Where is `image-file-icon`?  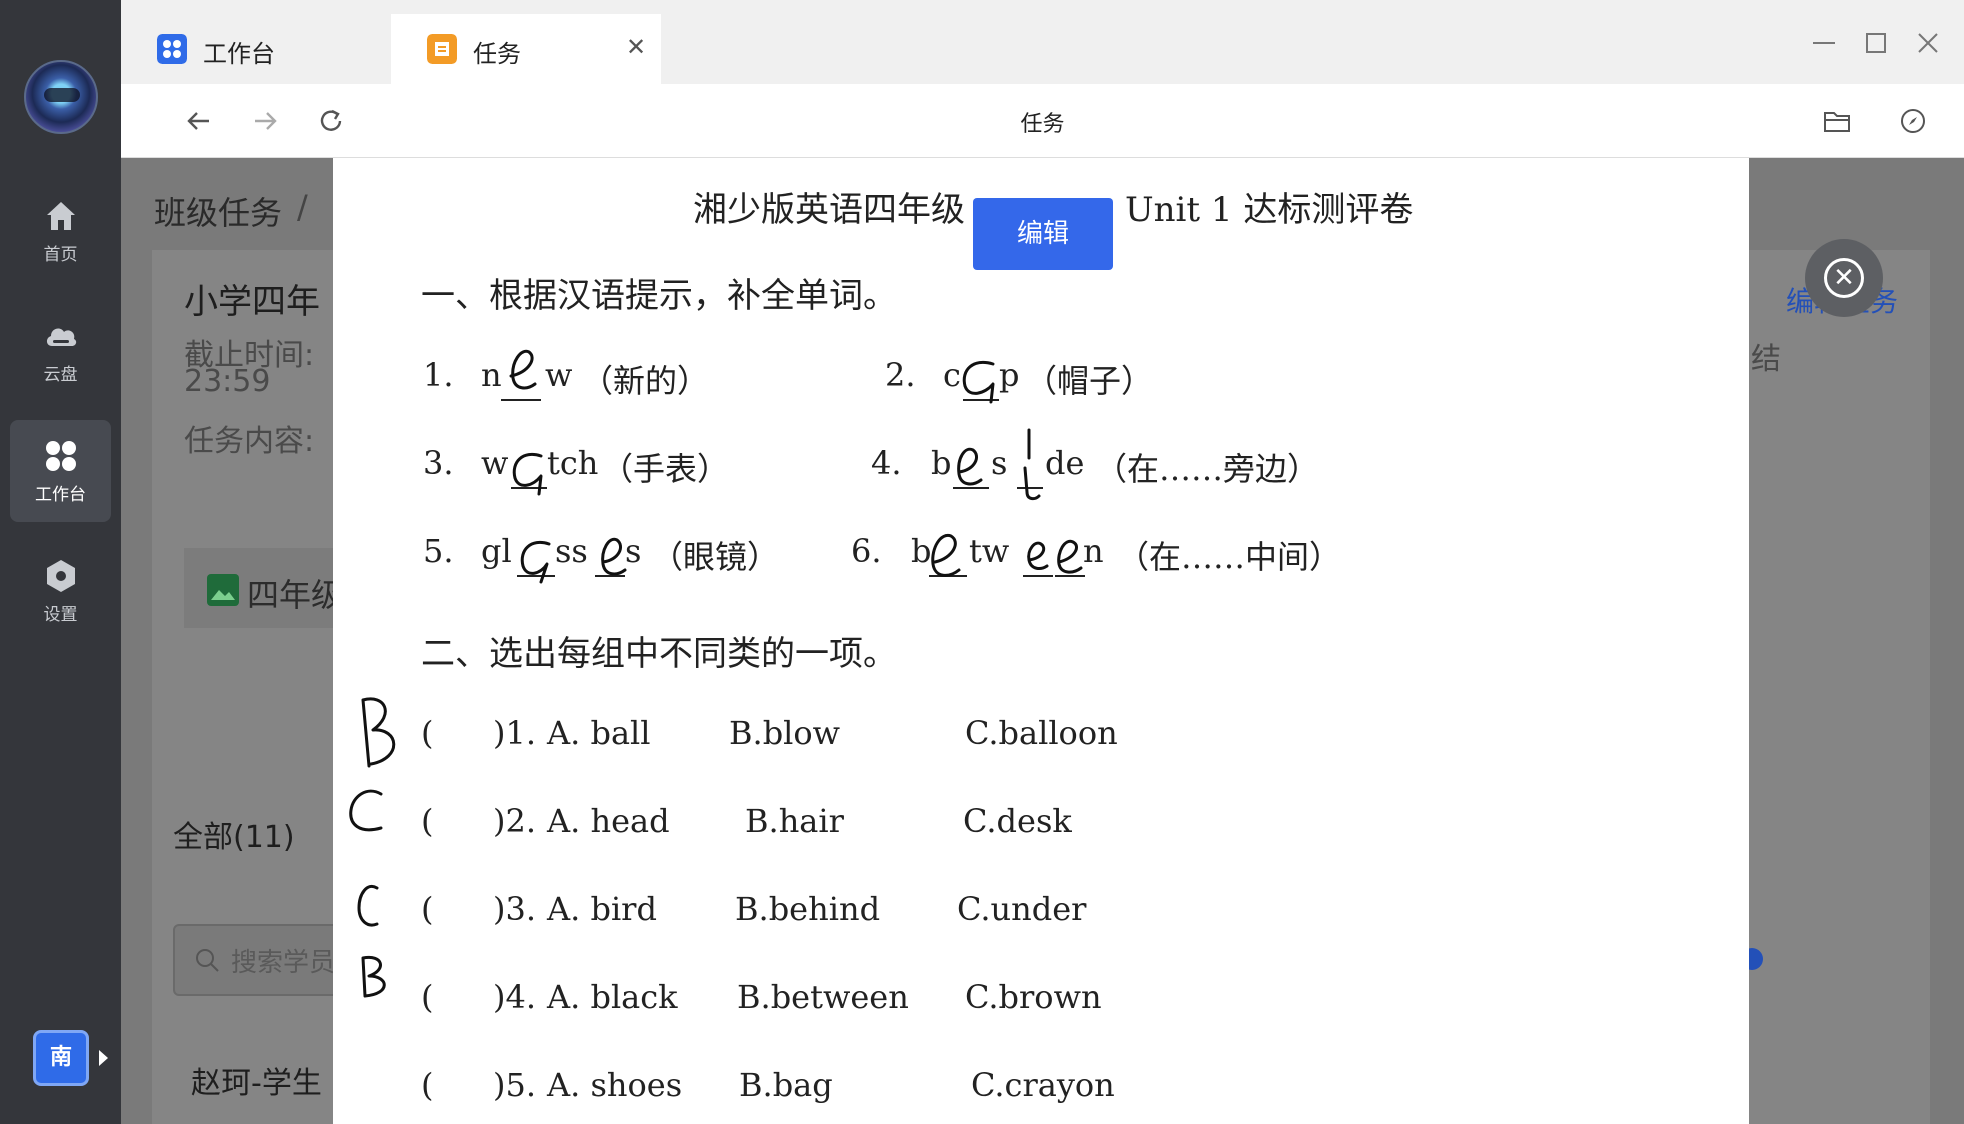 image-file-icon is located at coordinates (223, 590).